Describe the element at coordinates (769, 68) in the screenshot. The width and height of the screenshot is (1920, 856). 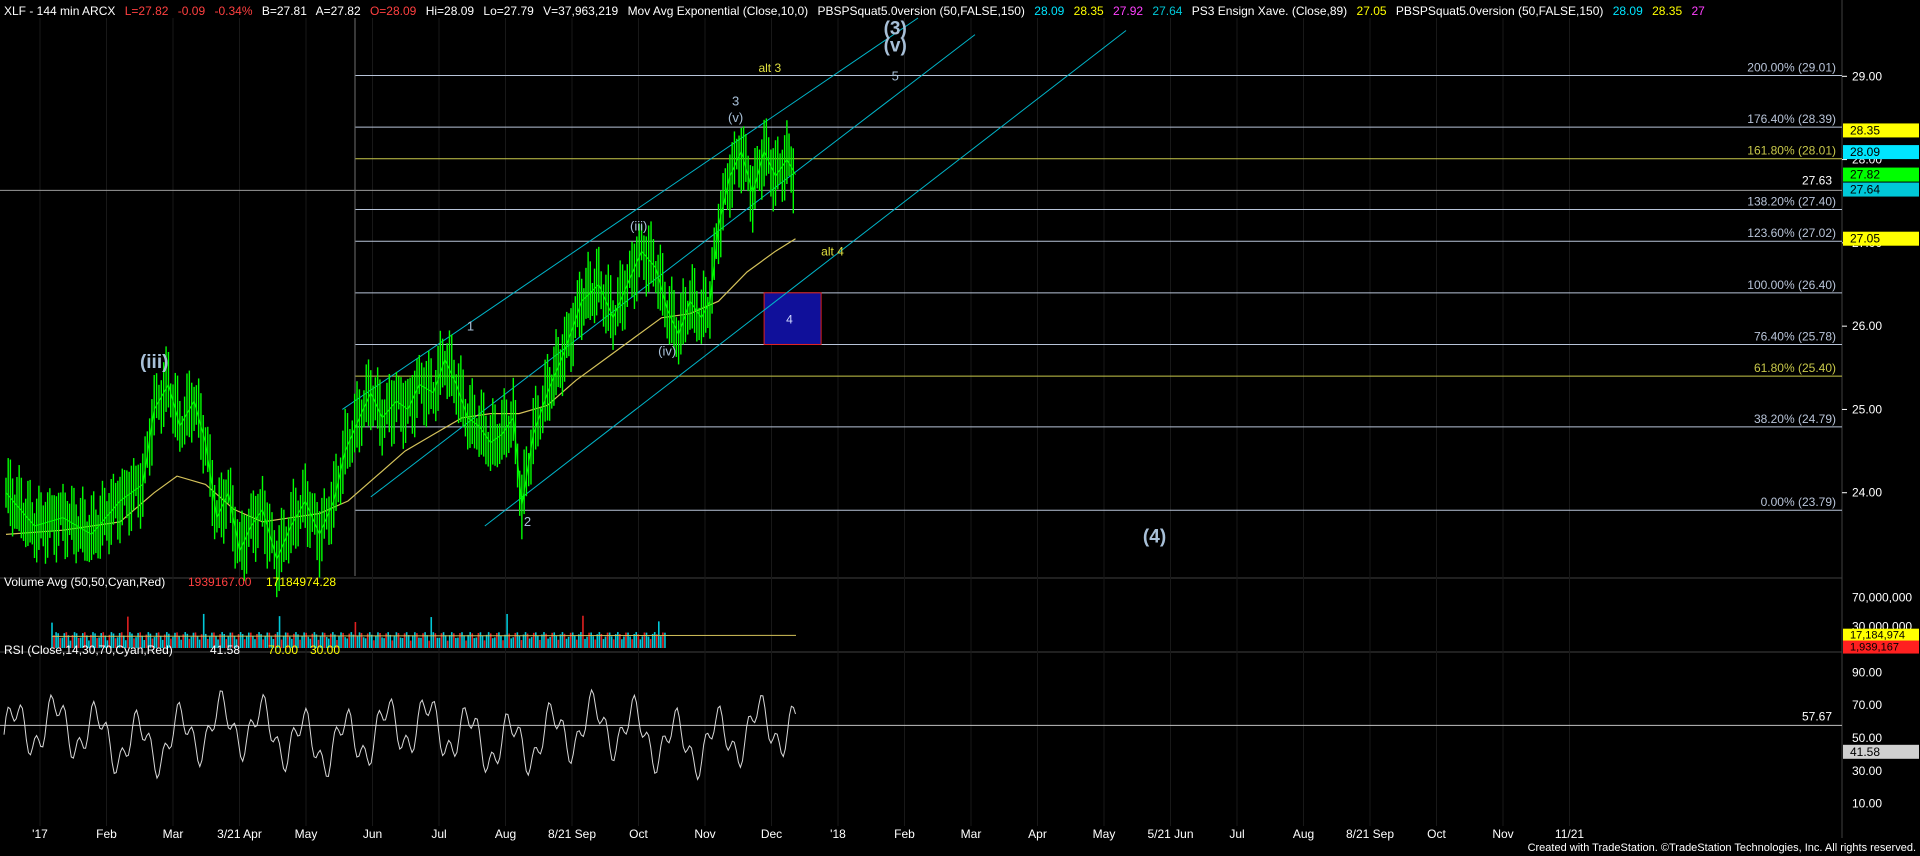
I see `wave-label: alt 3` at that location.